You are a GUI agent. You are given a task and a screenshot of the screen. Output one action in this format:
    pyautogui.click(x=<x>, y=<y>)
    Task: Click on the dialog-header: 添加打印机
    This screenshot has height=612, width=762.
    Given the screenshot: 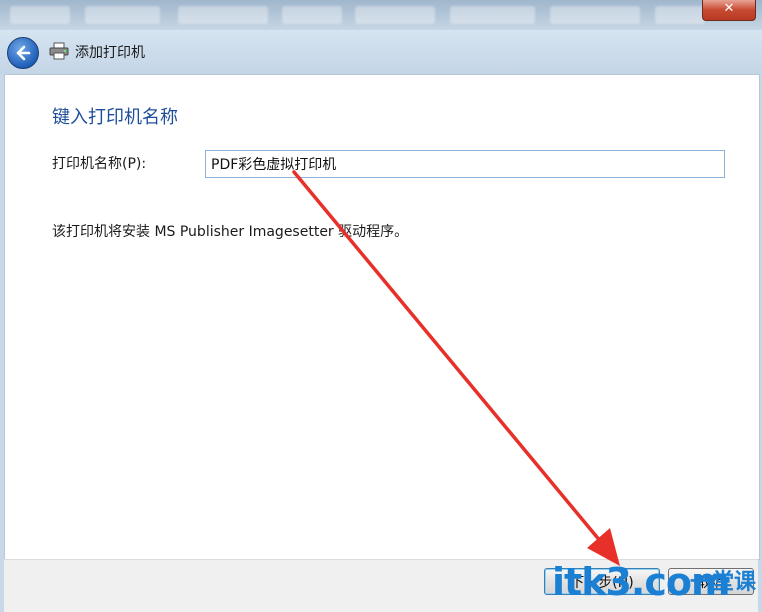 What is the action you would take?
    pyautogui.click(x=381, y=52)
    